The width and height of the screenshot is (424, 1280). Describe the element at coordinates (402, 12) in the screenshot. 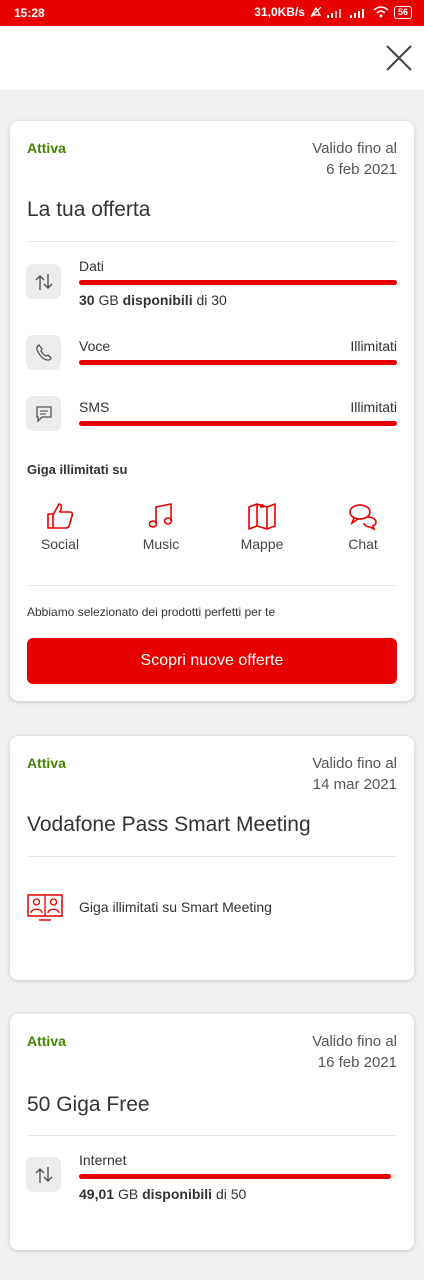

I see `battery-icon: 56` at that location.